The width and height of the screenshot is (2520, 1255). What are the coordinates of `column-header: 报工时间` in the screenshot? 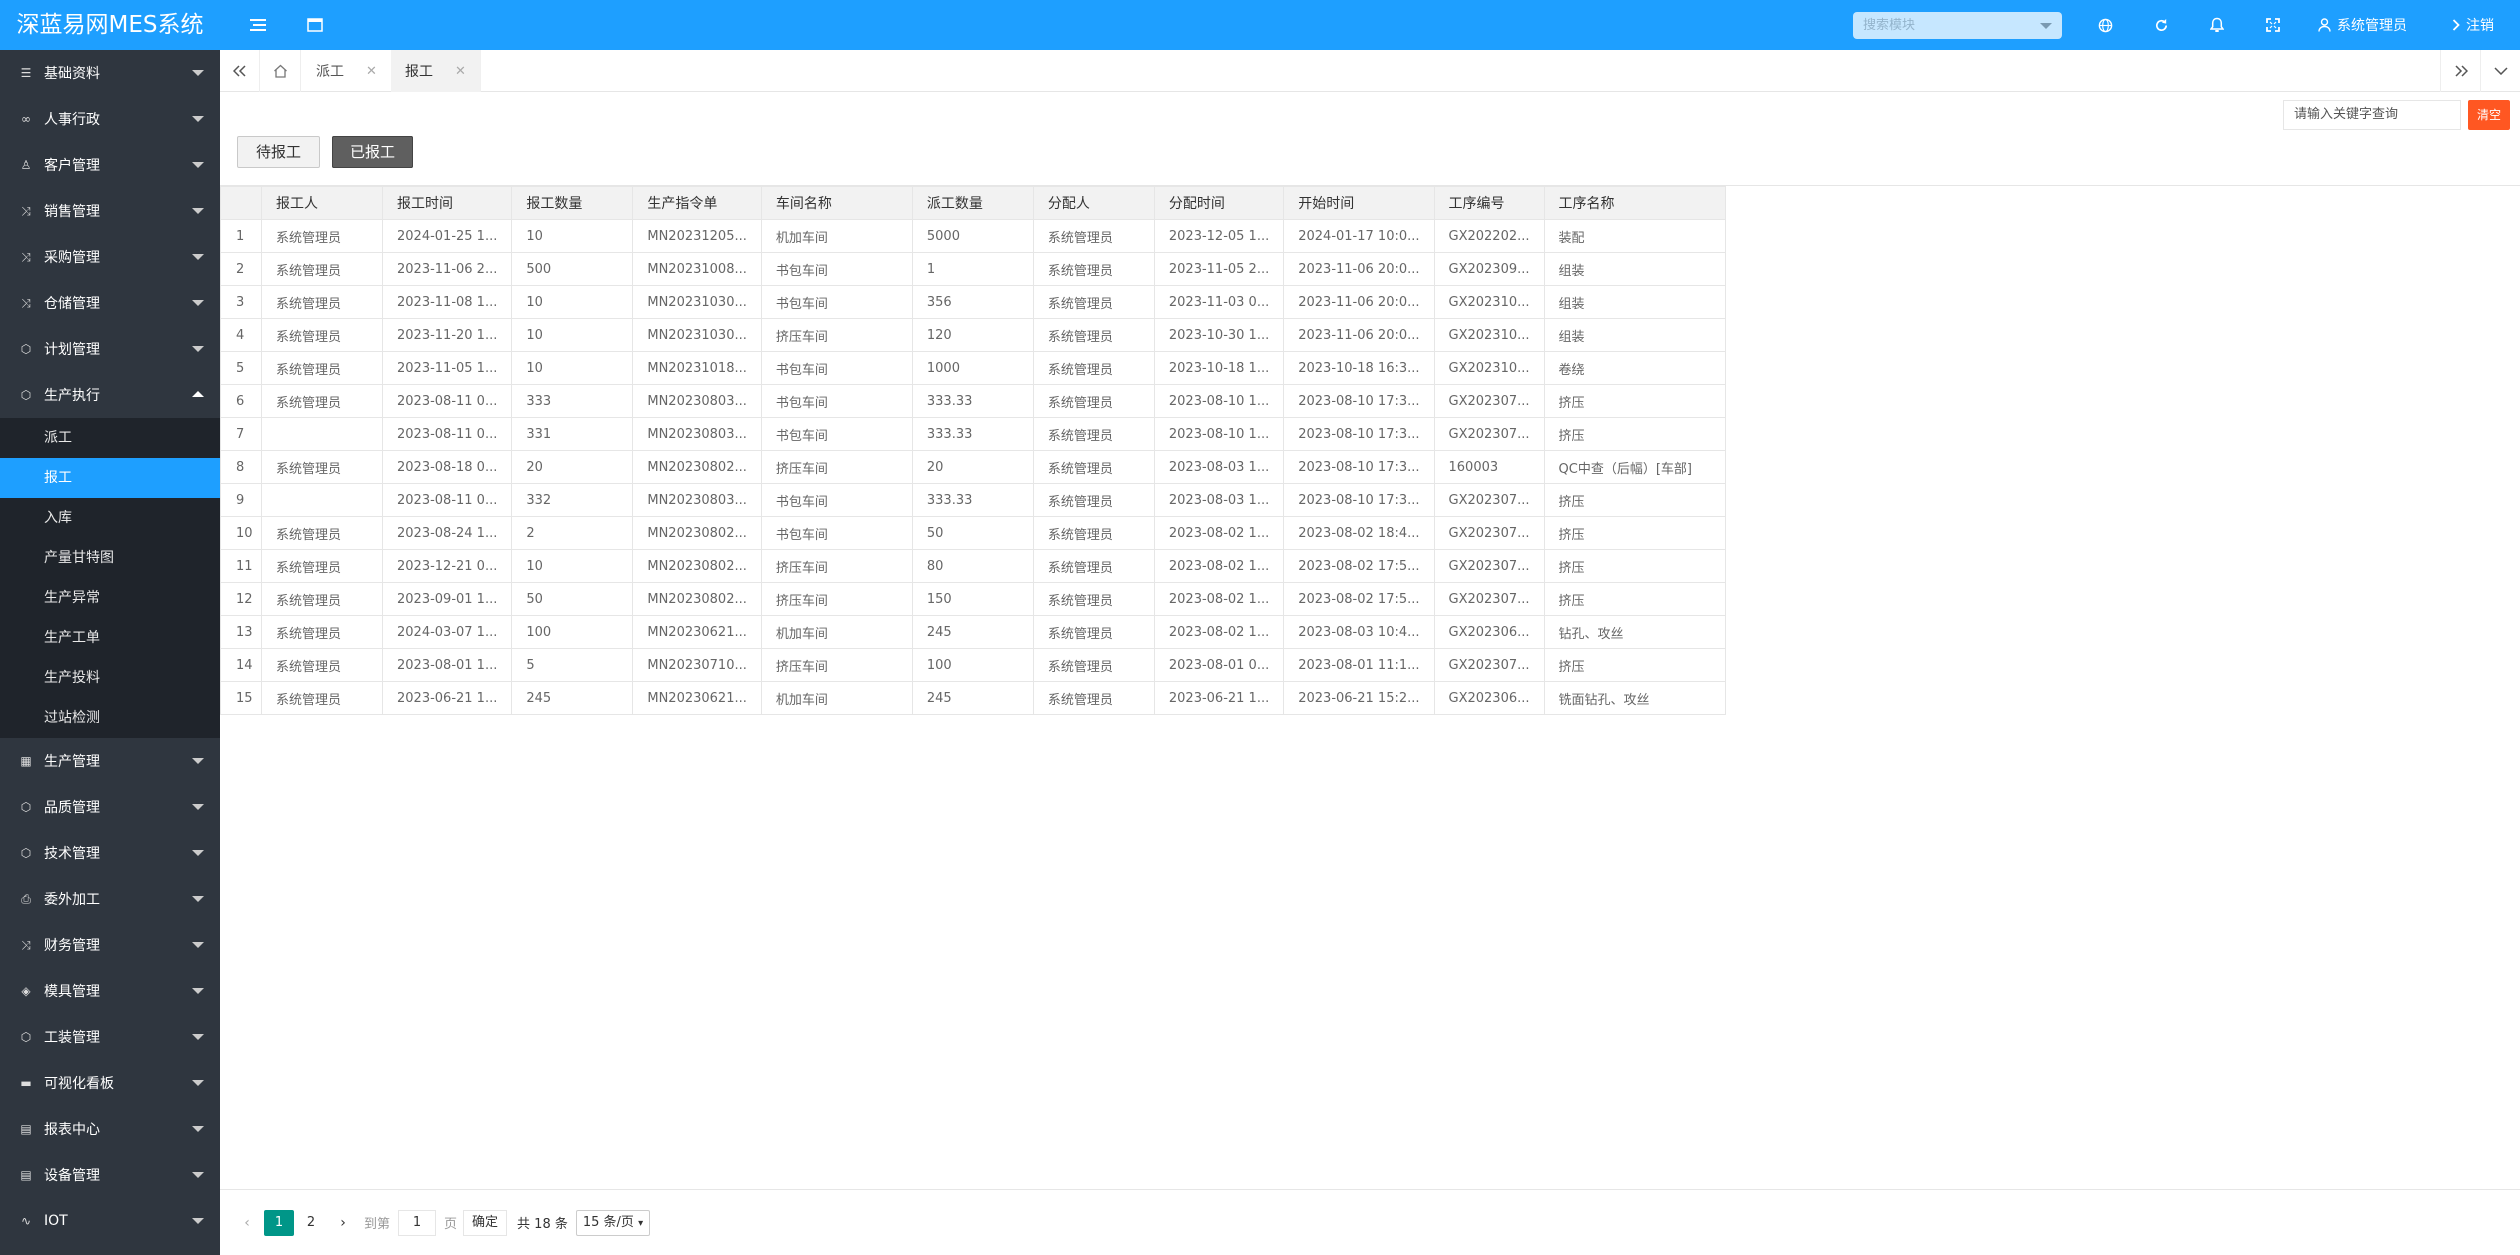 It's located at (447, 203).